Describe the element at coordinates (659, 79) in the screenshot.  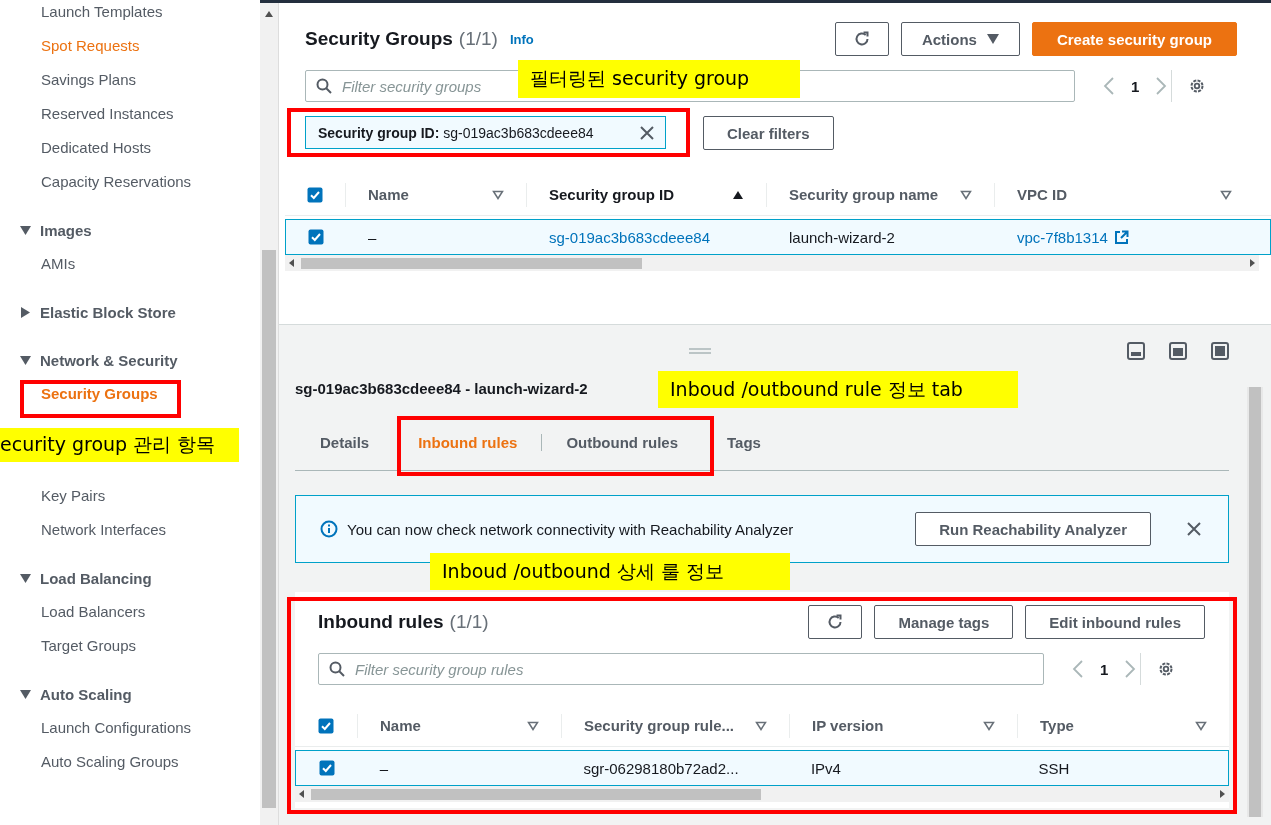
I see `annotation-label: 필터링된 security group` at that location.